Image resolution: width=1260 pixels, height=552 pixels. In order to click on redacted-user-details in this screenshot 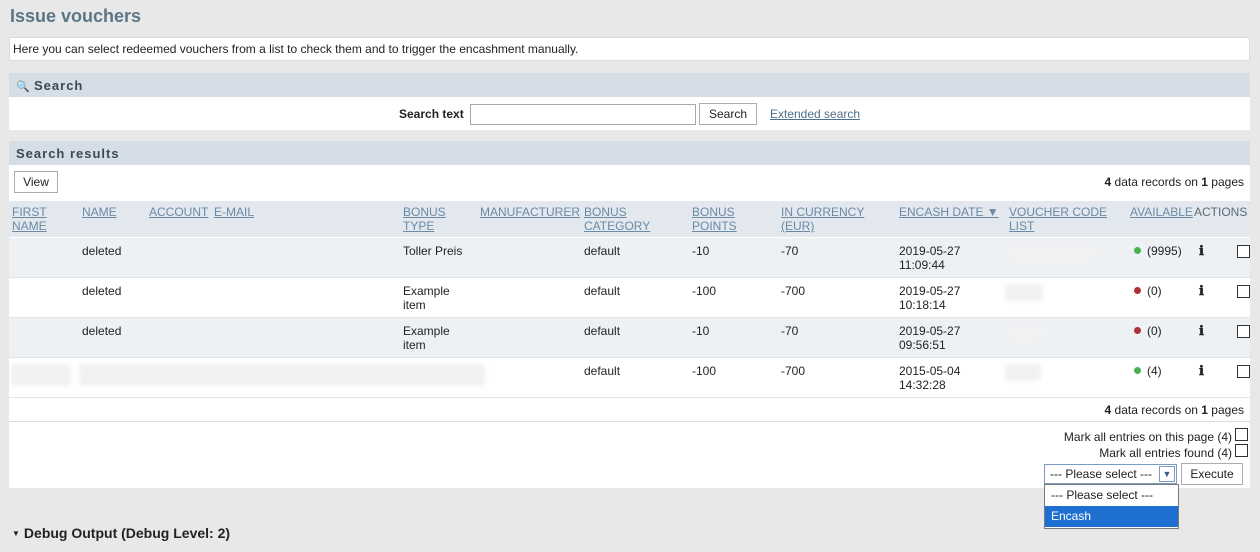, I will do `click(282, 375)`.